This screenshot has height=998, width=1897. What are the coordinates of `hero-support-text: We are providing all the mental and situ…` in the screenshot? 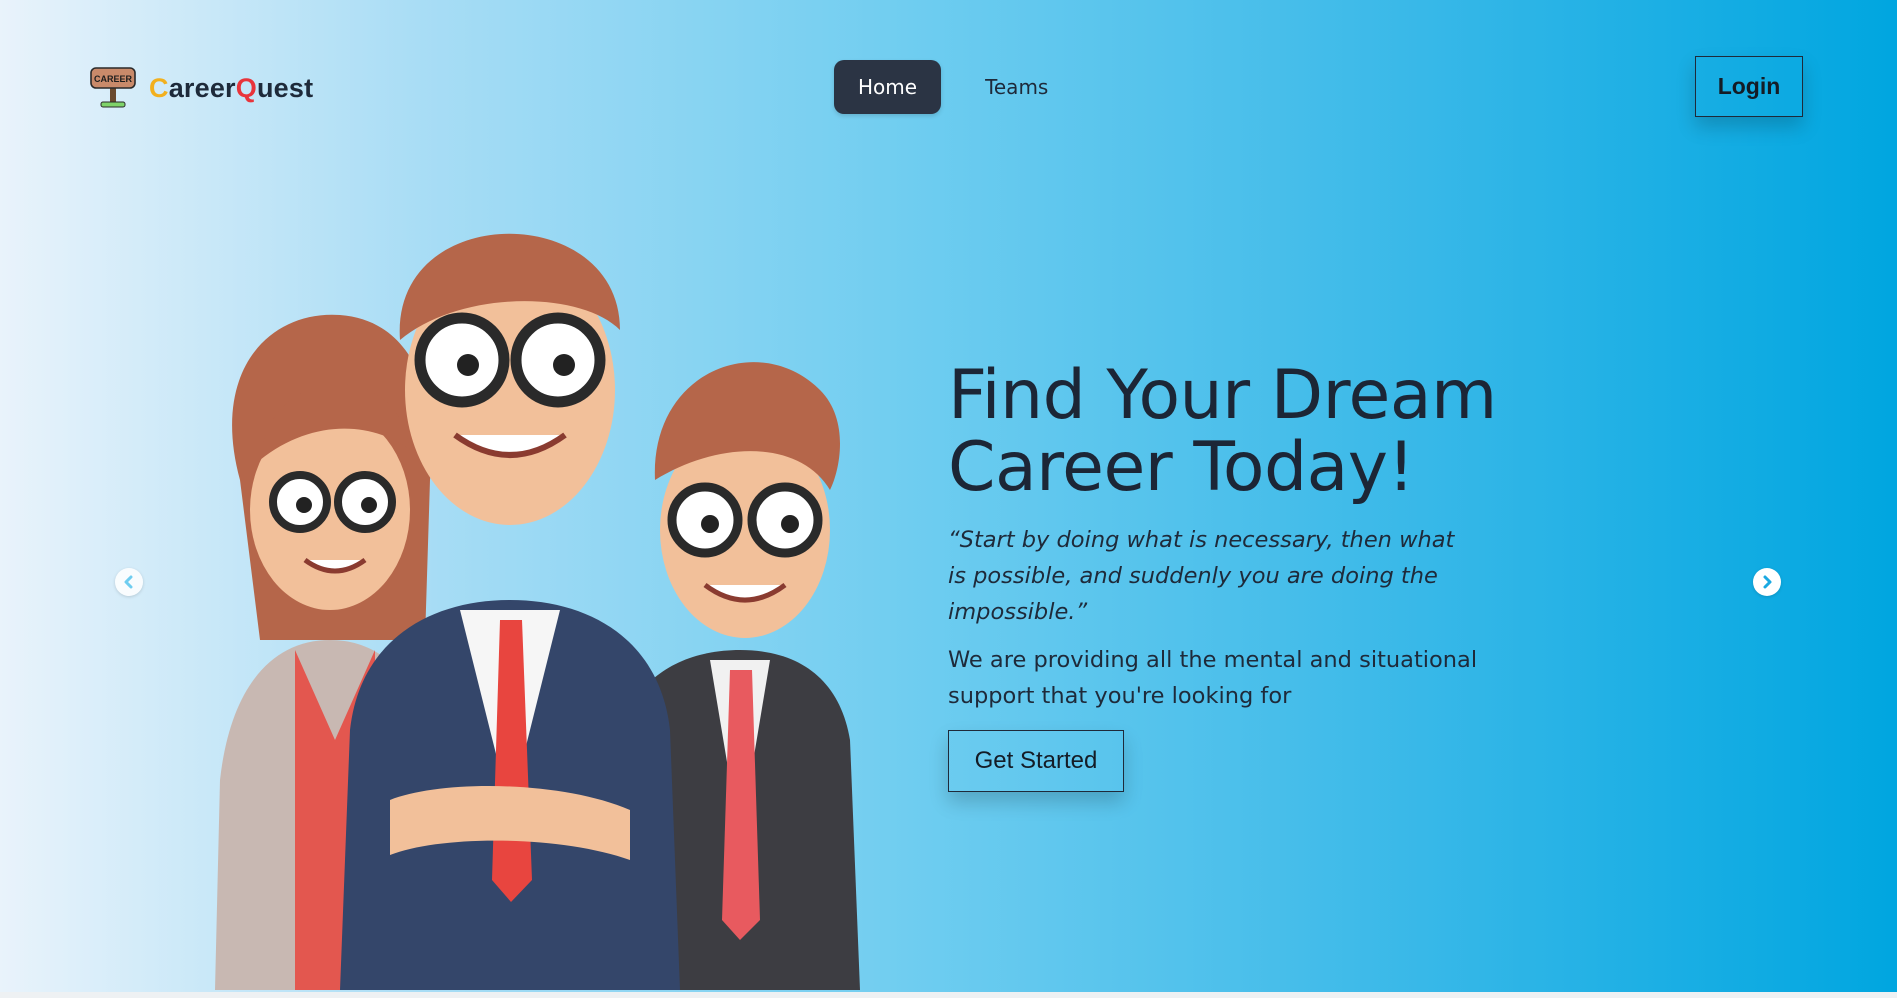 It's located at (1213, 678).